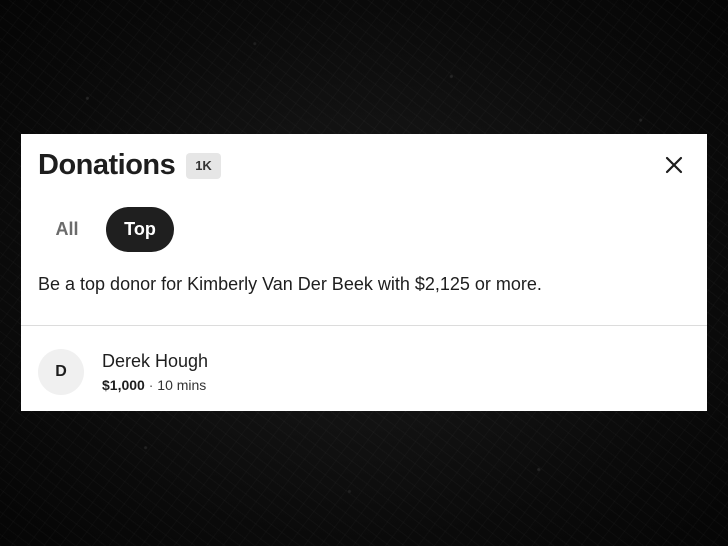 The width and height of the screenshot is (728, 546). I want to click on donor-meta: $1,000 · 10 mins, so click(154, 385).